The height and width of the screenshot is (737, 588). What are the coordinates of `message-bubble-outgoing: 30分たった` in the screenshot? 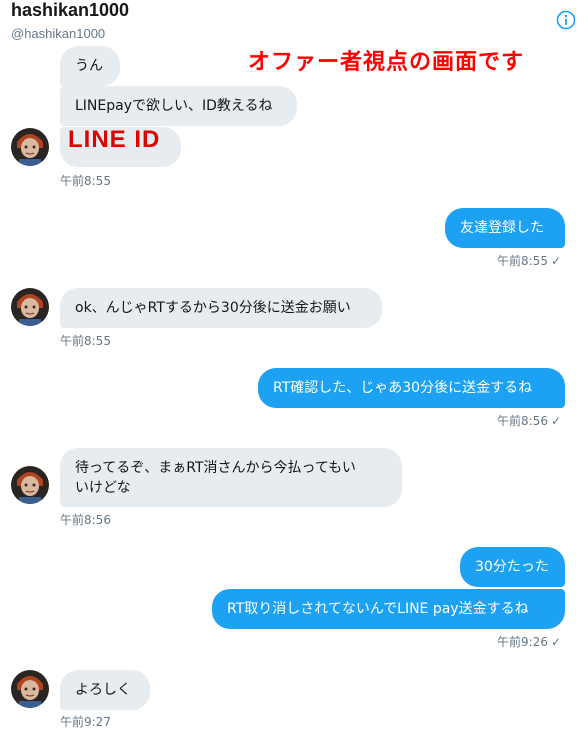 It's located at (512, 567).